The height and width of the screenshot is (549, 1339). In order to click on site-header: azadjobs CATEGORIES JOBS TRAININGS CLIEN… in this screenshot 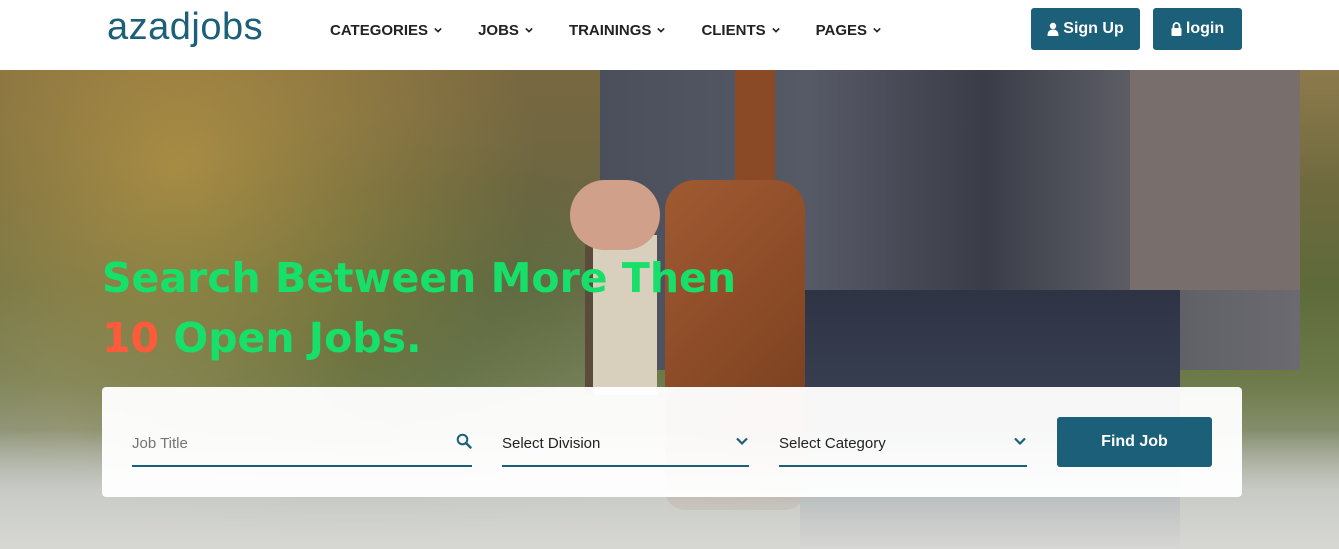, I will do `click(669, 35)`.